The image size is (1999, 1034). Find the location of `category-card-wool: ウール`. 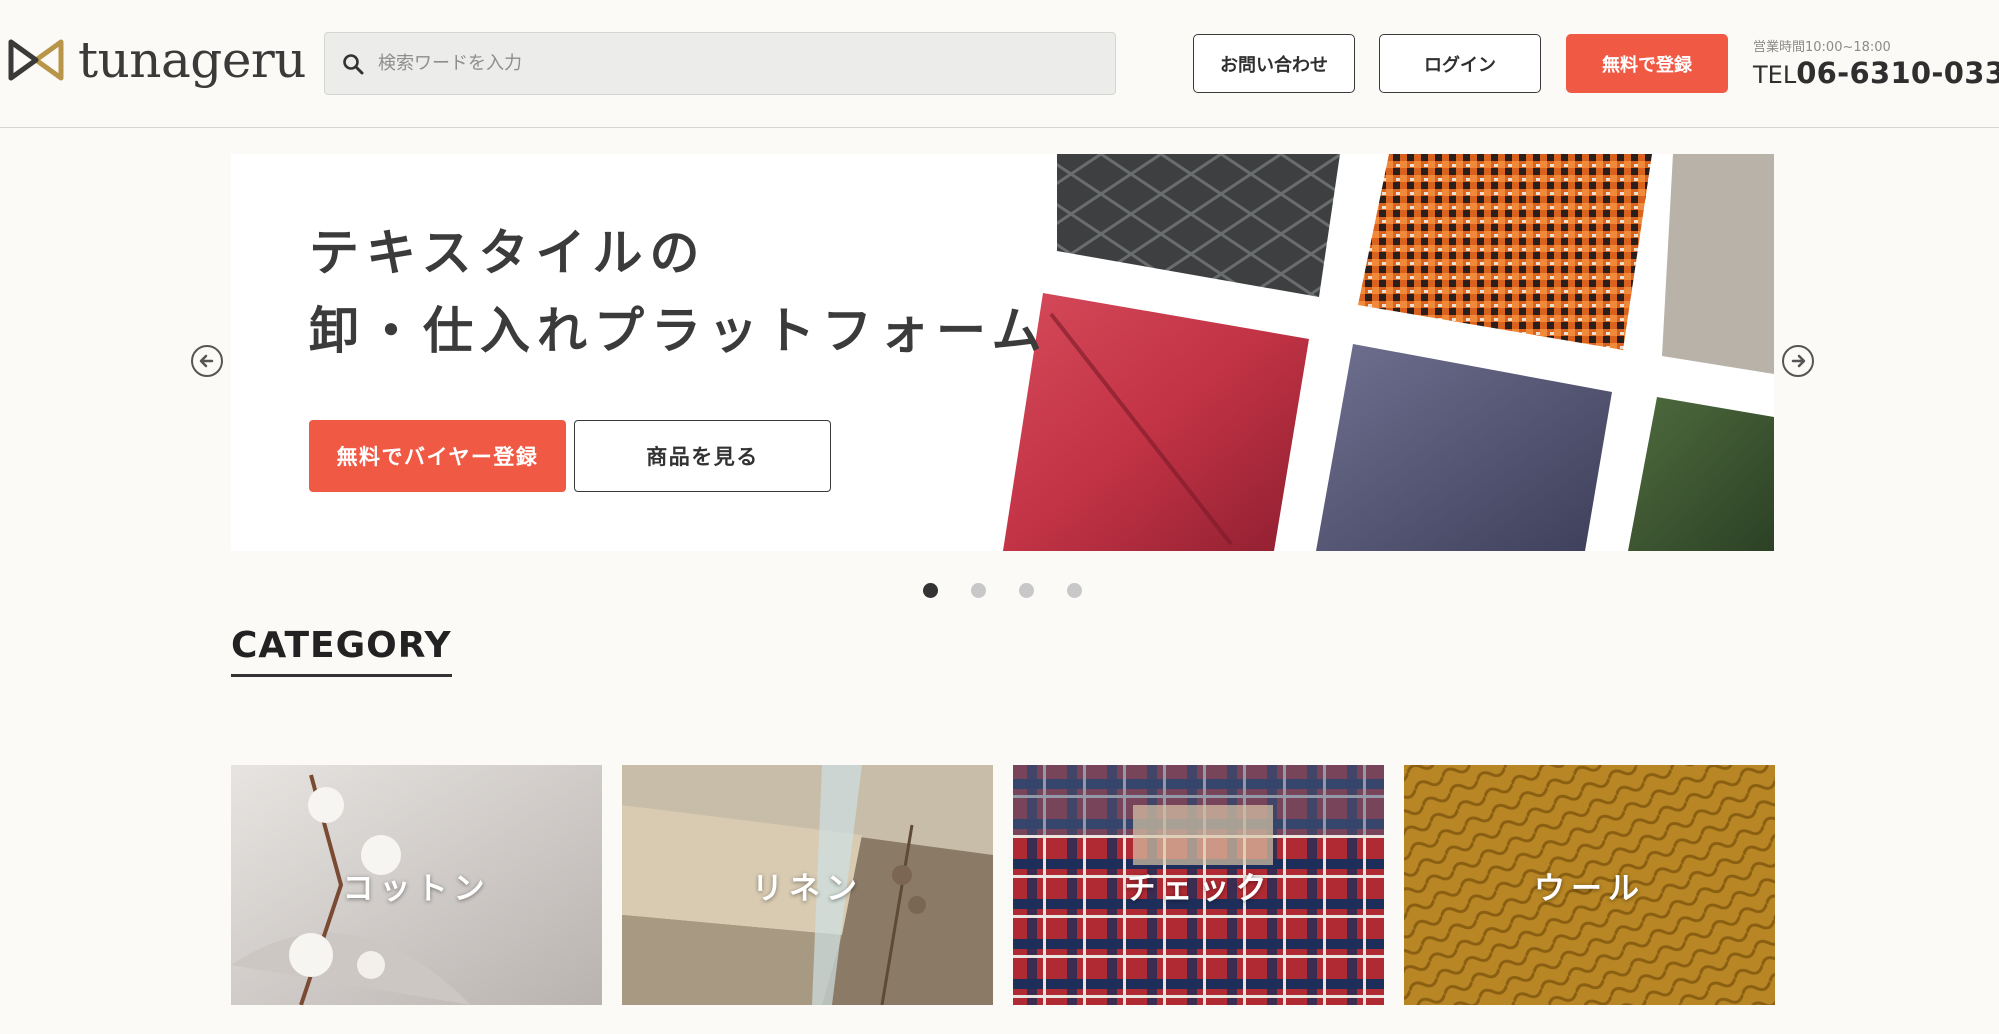

category-card-wool: ウール is located at coordinates (1589, 885).